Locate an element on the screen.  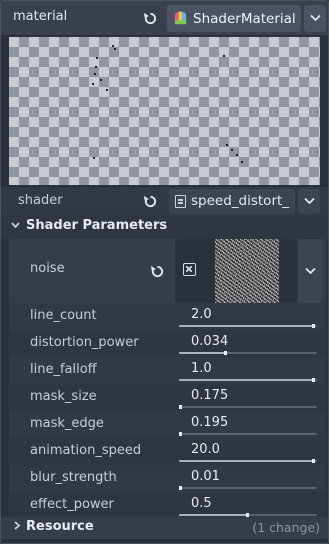
material-label: material is located at coordinates (40, 16).